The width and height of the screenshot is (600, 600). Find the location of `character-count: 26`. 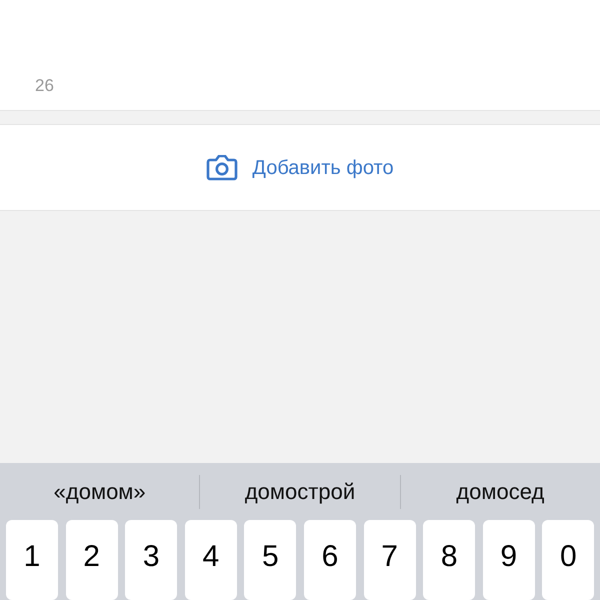

character-count: 26 is located at coordinates (44, 85).